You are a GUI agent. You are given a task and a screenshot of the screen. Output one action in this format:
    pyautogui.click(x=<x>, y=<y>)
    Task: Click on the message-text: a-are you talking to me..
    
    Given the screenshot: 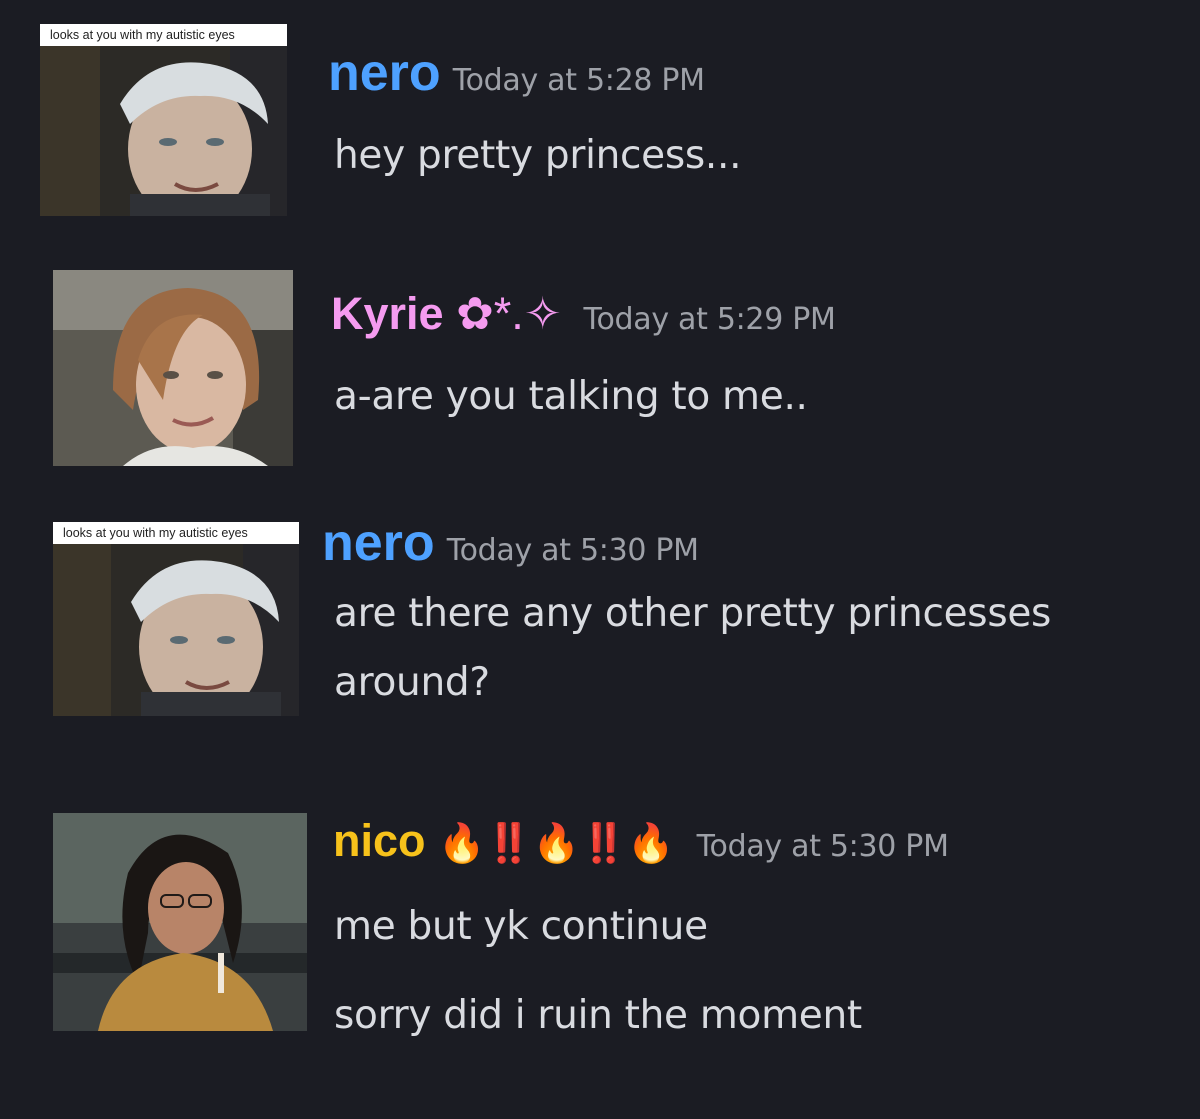 What is the action you would take?
    pyautogui.click(x=571, y=396)
    